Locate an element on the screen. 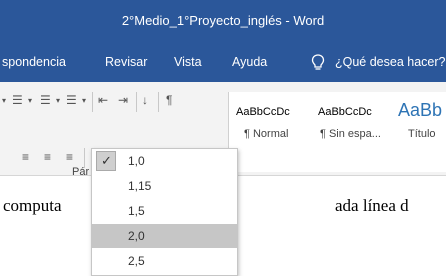 Image resolution: width=446 pixels, height=276 pixels. menu-item-label: 1,5 is located at coordinates (136, 211).